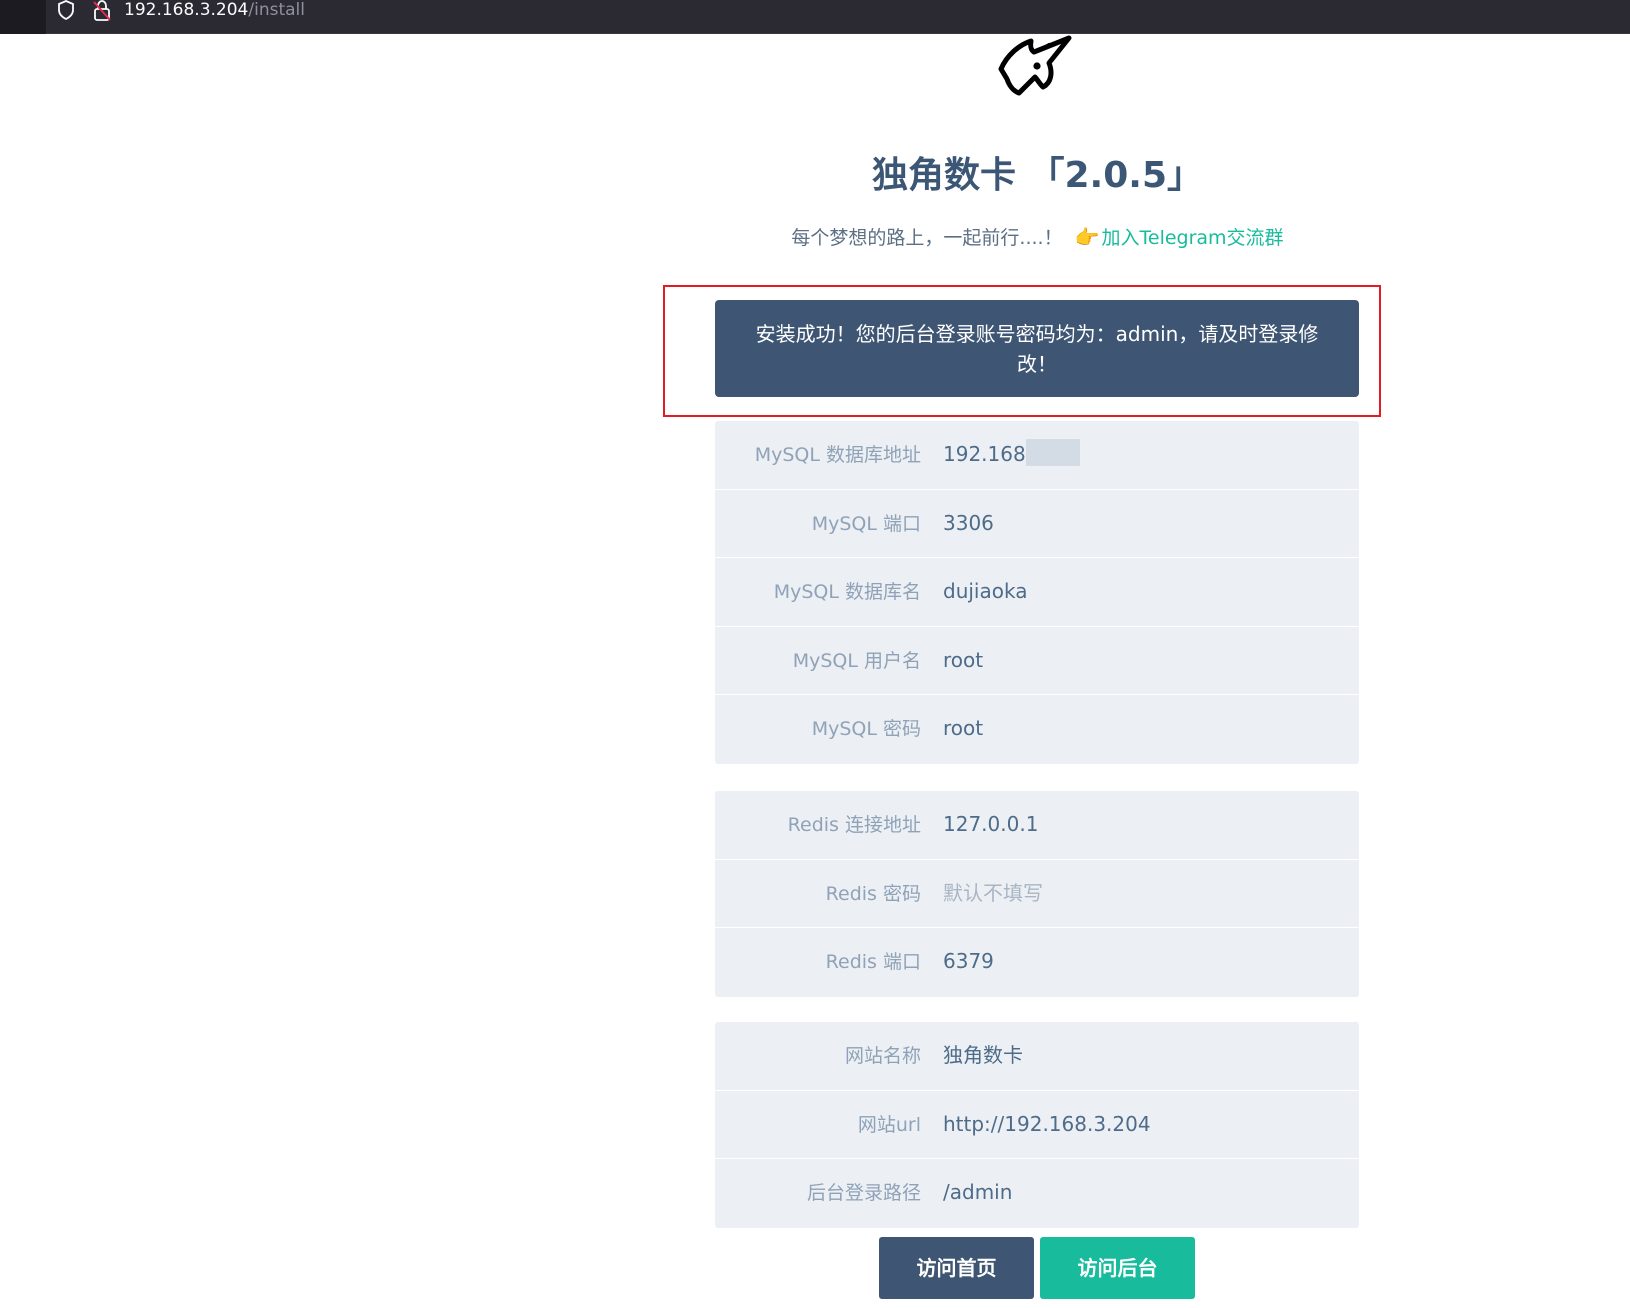 The image size is (1630, 1308). Describe the element at coordinates (1047, 1124) in the screenshot. I see `site-url-input: http://192.168.3.204` at that location.